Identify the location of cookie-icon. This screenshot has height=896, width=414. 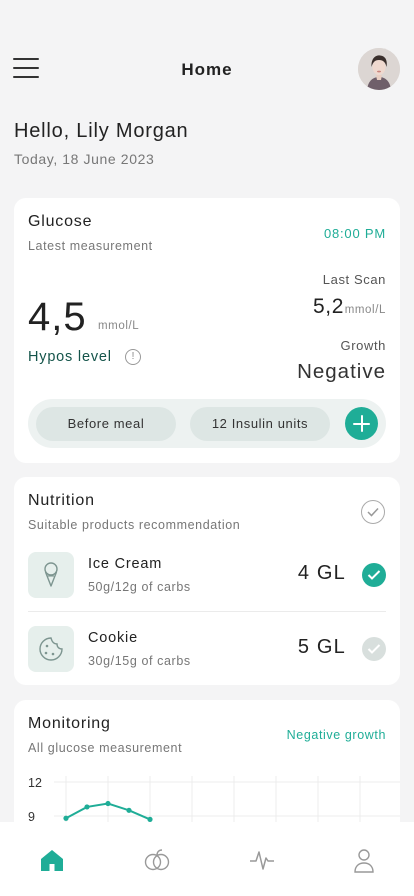
(51, 649).